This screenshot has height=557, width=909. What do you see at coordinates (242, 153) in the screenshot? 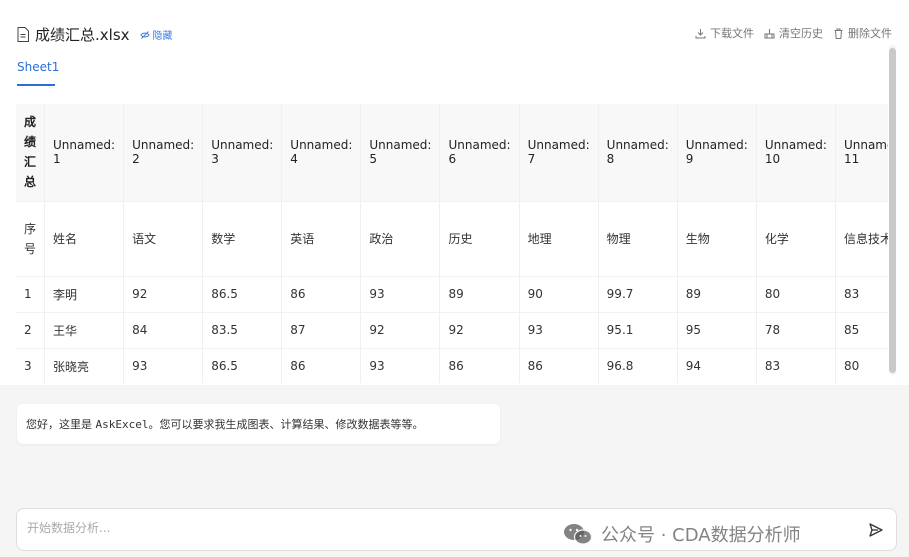
I see `column-header: Unnamed: 3` at bounding box center [242, 153].